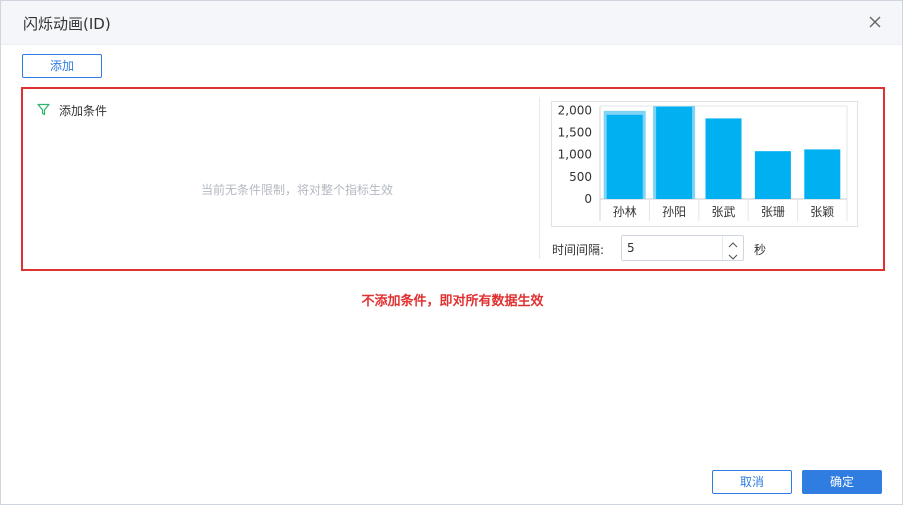  Describe the element at coordinates (842, 482) in the screenshot. I see `ok-button: 确定` at that location.